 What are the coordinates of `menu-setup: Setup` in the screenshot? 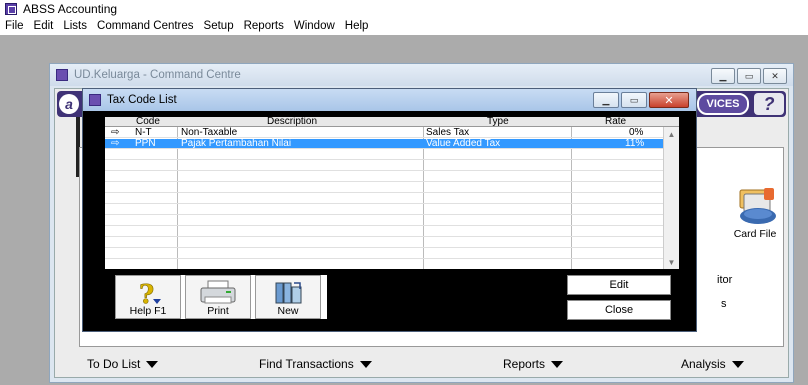 It's located at (219, 26).